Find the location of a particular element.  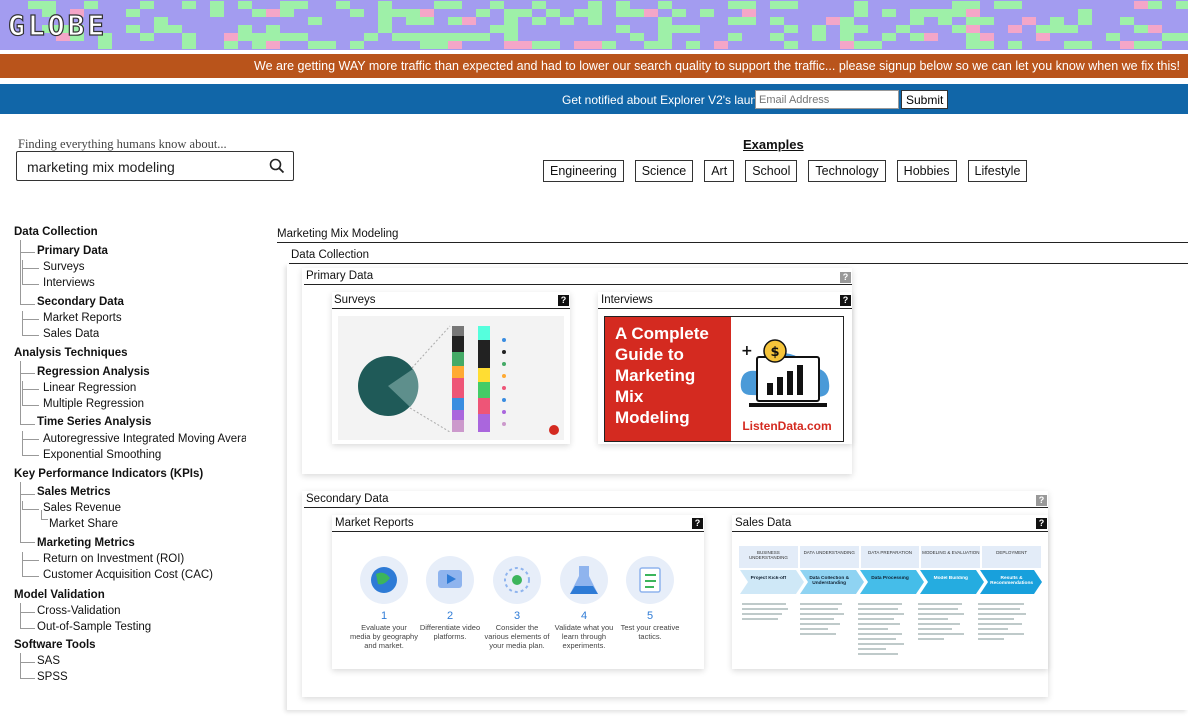

tree-item-cac: Customer Acquisition Cost (CAC) is located at coordinates (128, 575).